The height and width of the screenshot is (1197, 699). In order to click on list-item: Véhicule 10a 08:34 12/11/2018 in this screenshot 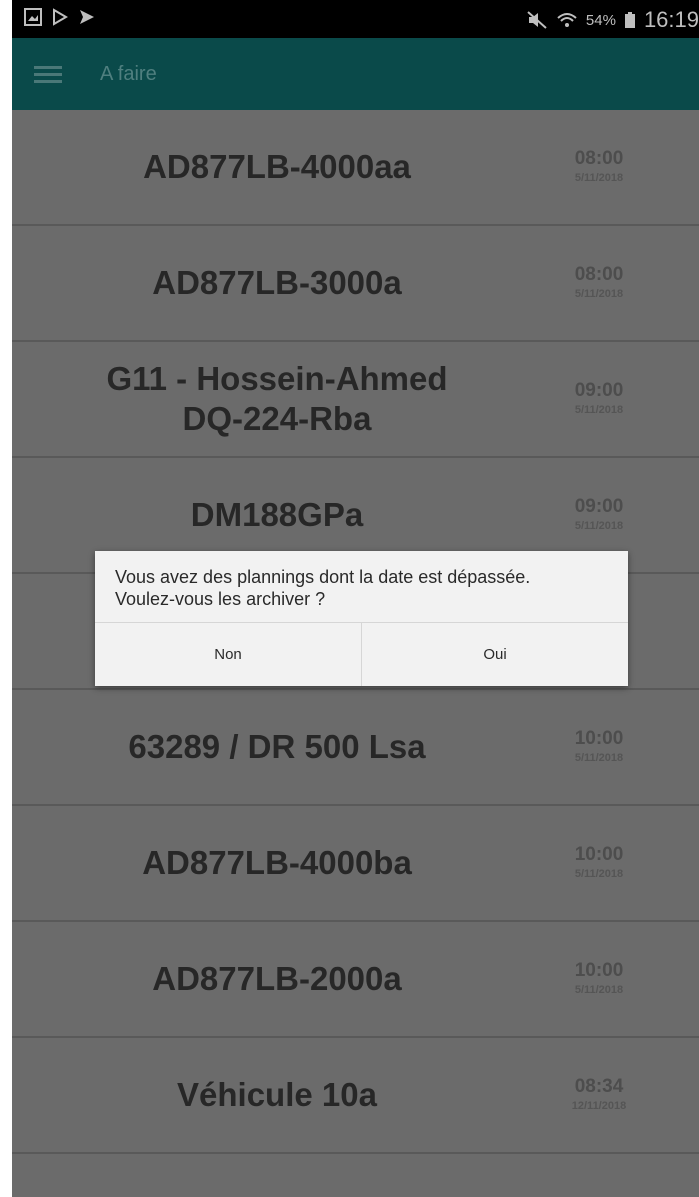, I will do `click(355, 1096)`.